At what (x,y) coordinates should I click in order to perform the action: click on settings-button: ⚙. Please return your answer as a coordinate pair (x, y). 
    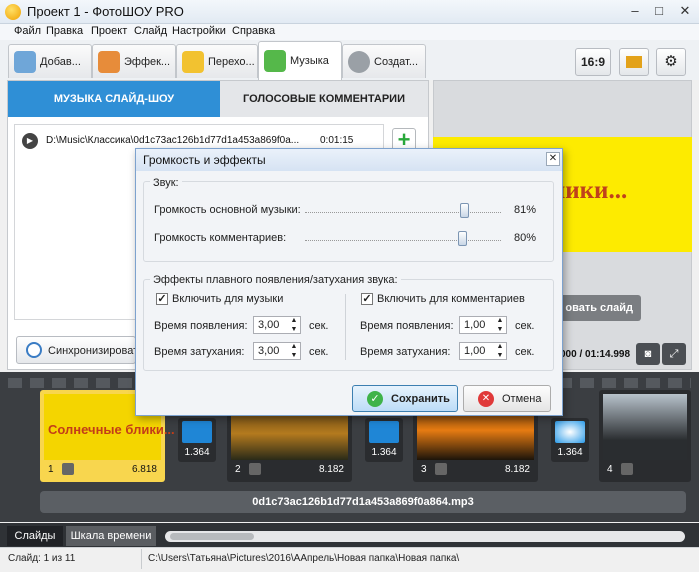
    Looking at the image, I should click on (671, 62).